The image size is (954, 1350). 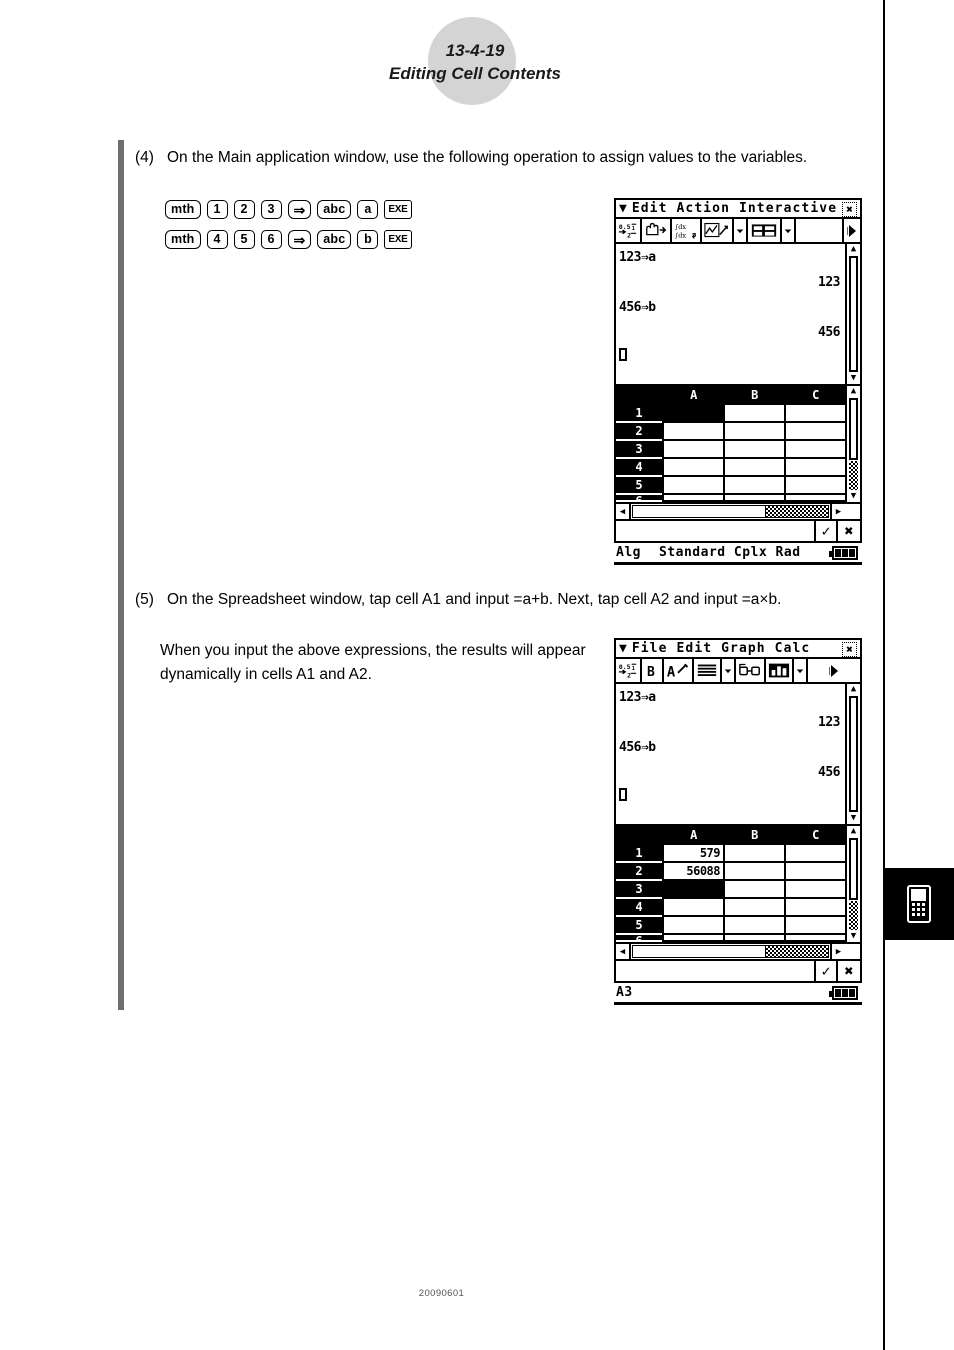 I want to click on key-b: b, so click(x=368, y=239).